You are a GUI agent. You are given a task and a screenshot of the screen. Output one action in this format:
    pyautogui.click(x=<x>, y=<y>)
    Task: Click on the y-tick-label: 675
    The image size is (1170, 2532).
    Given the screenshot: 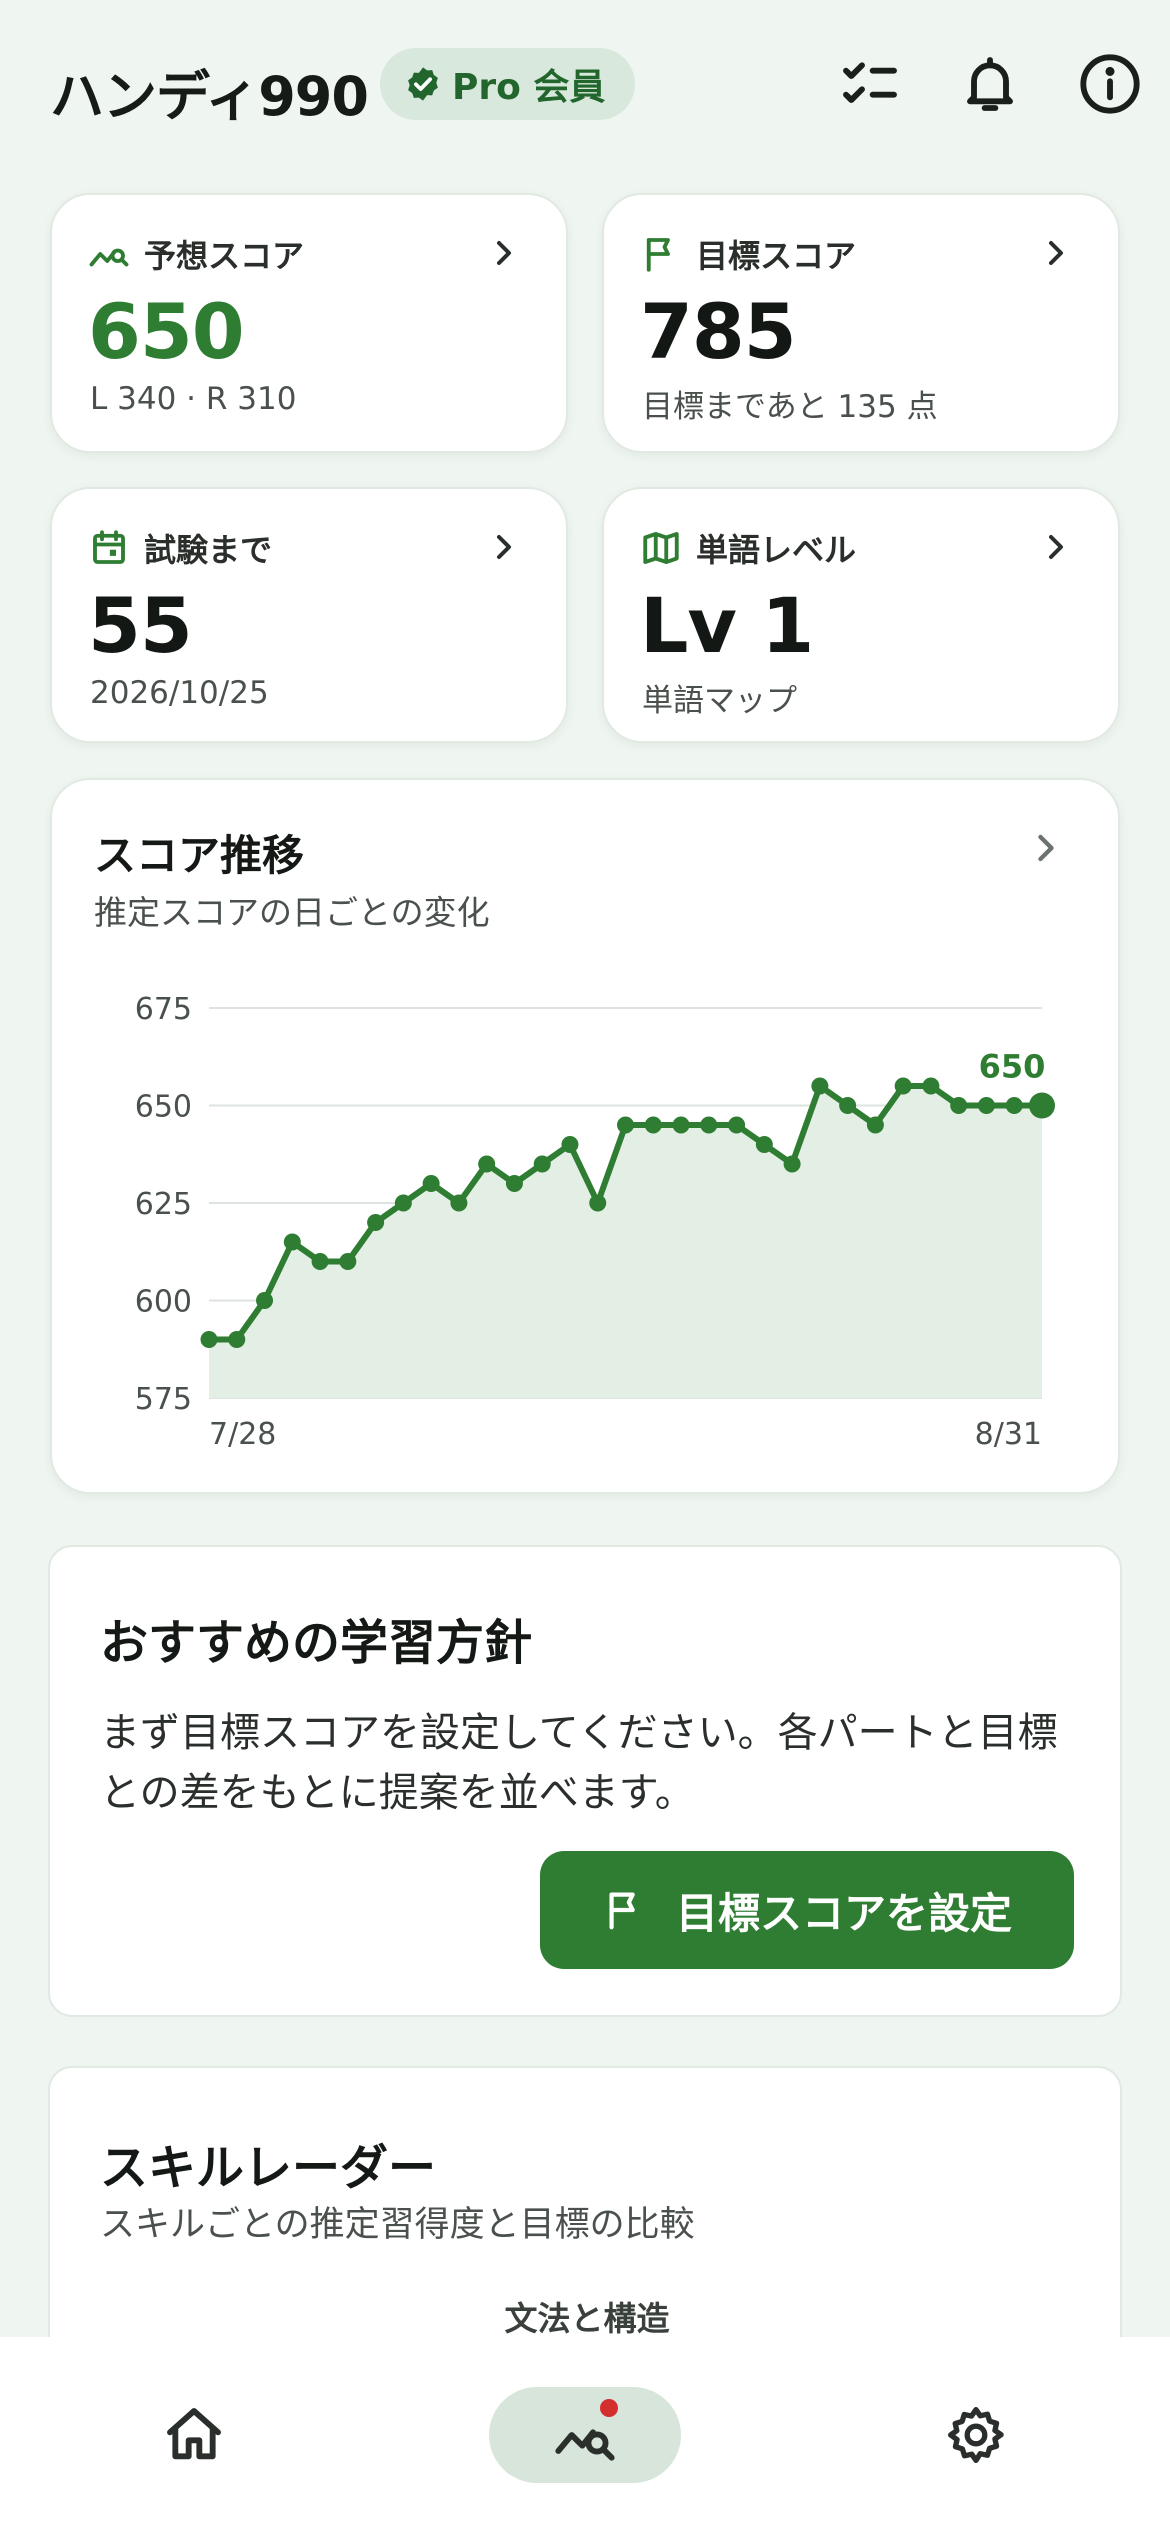 What is the action you would take?
    pyautogui.click(x=163, y=1009)
    